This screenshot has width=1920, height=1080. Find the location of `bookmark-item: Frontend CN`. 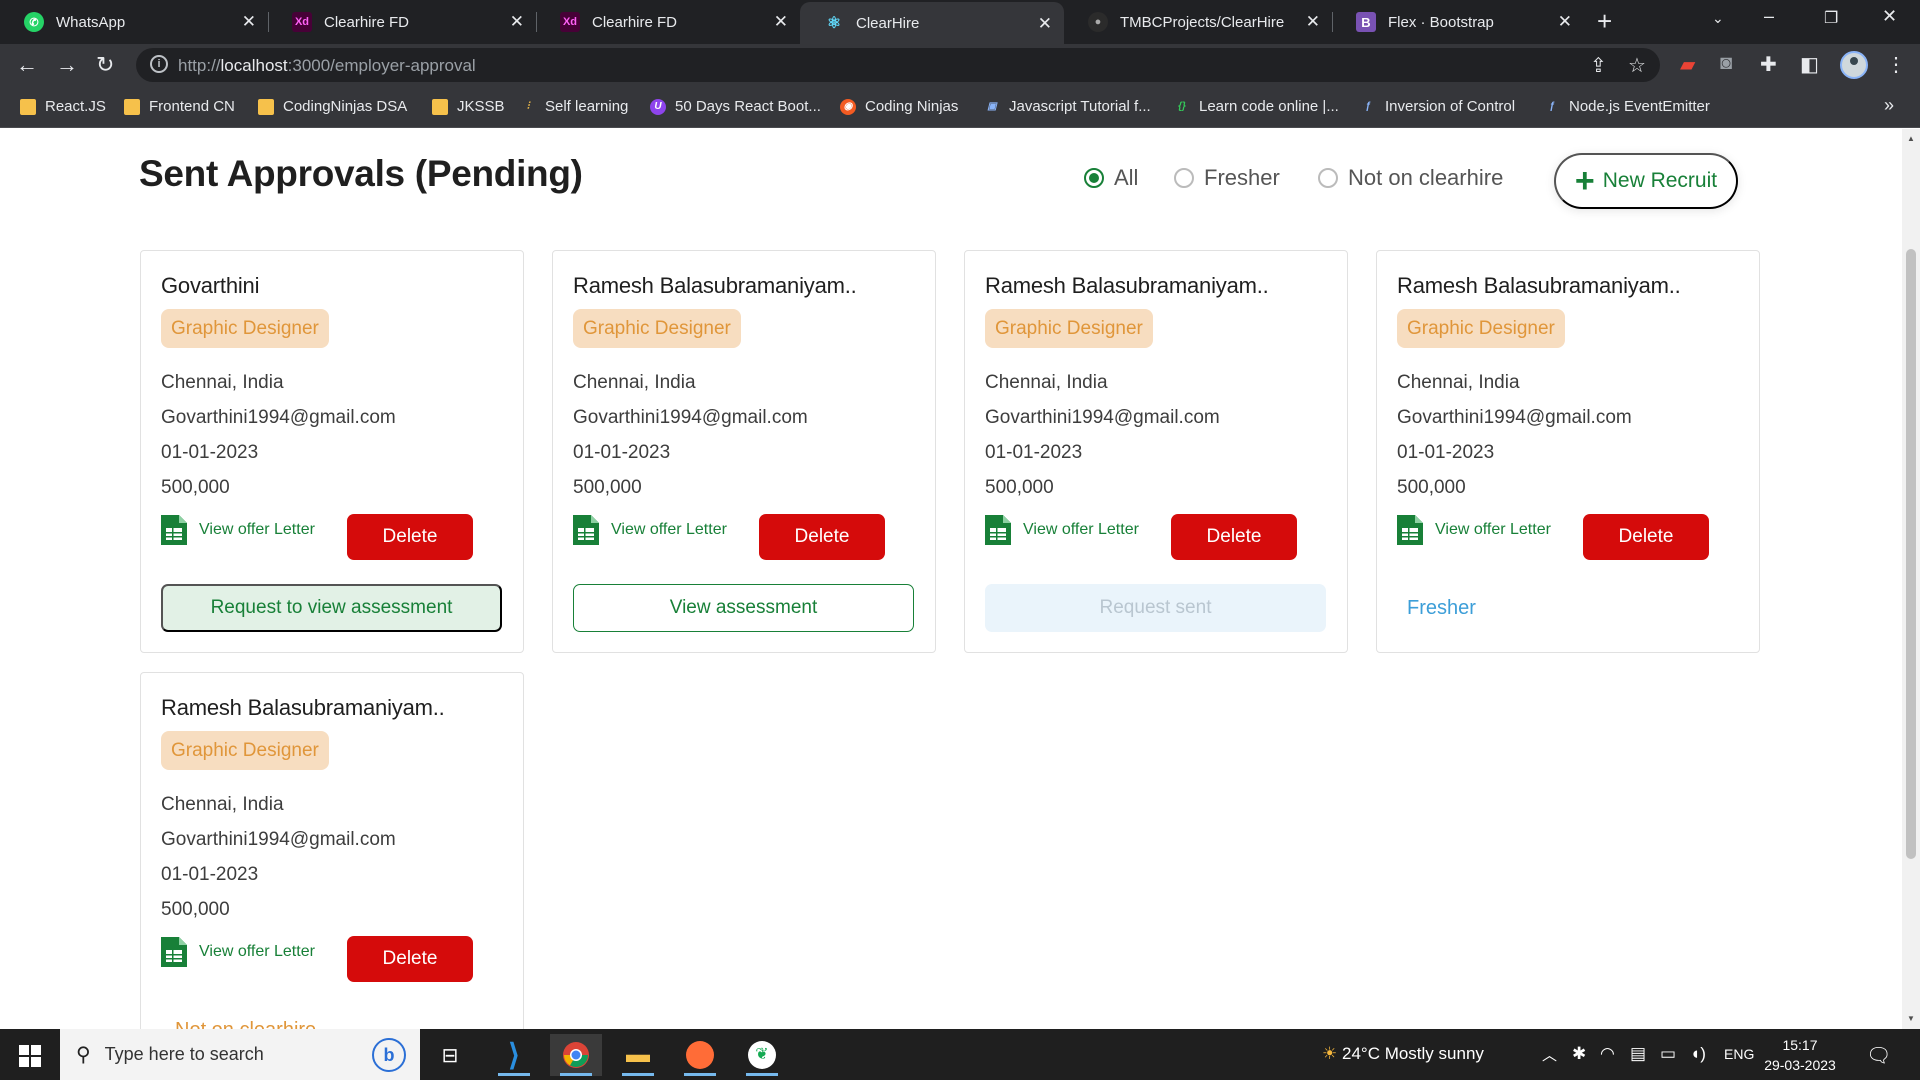

bookmark-item: Frontend CN is located at coordinates (179, 106).